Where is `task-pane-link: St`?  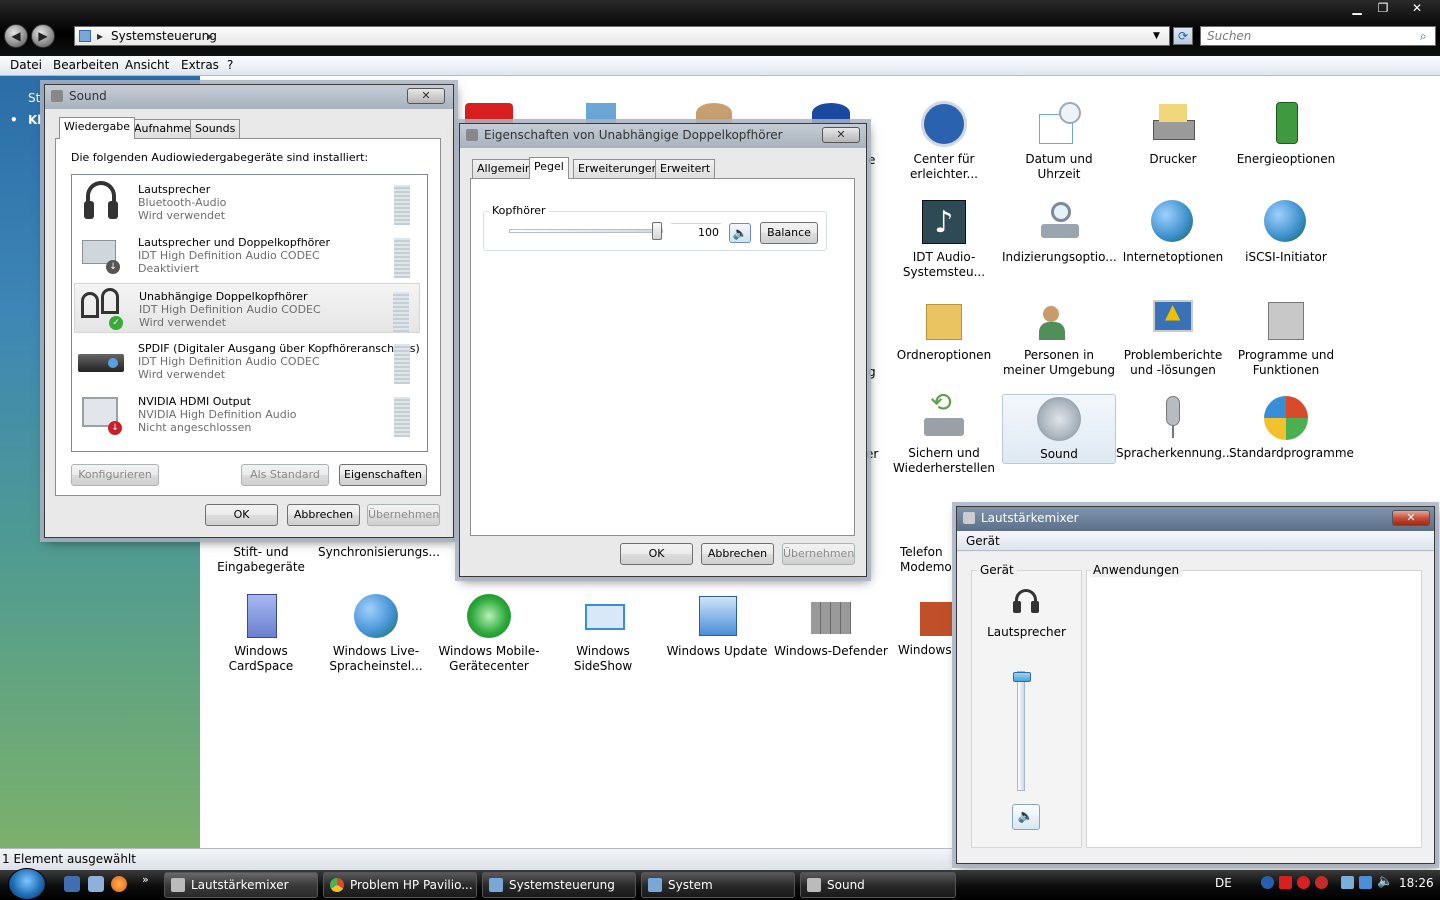
task-pane-link: St is located at coordinates (34, 98).